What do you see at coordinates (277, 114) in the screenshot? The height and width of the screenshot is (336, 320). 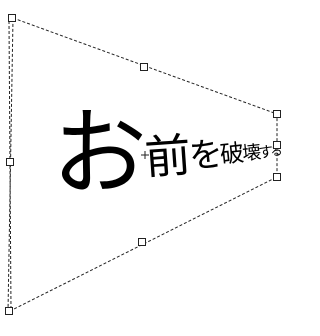 I see `handle-top-right` at bounding box center [277, 114].